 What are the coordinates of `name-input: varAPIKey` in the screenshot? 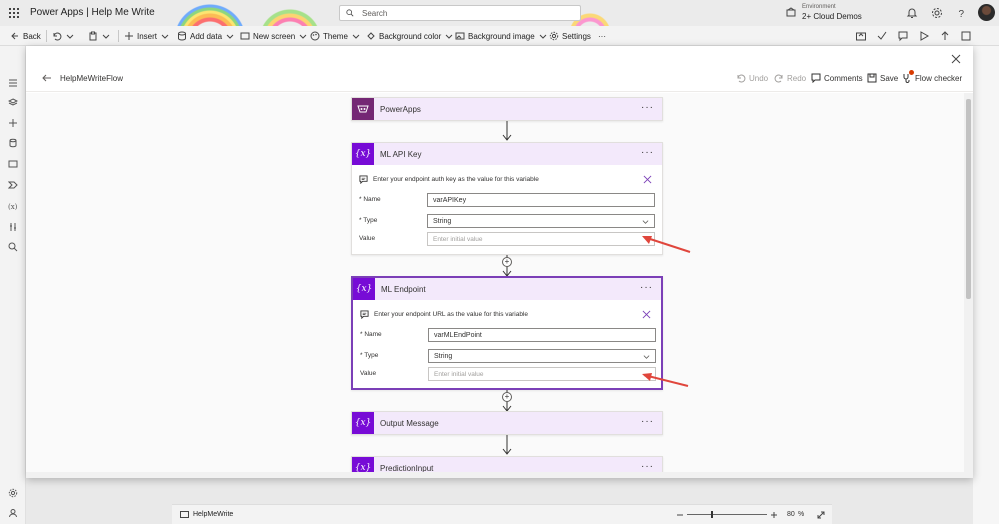 It's located at (541, 200).